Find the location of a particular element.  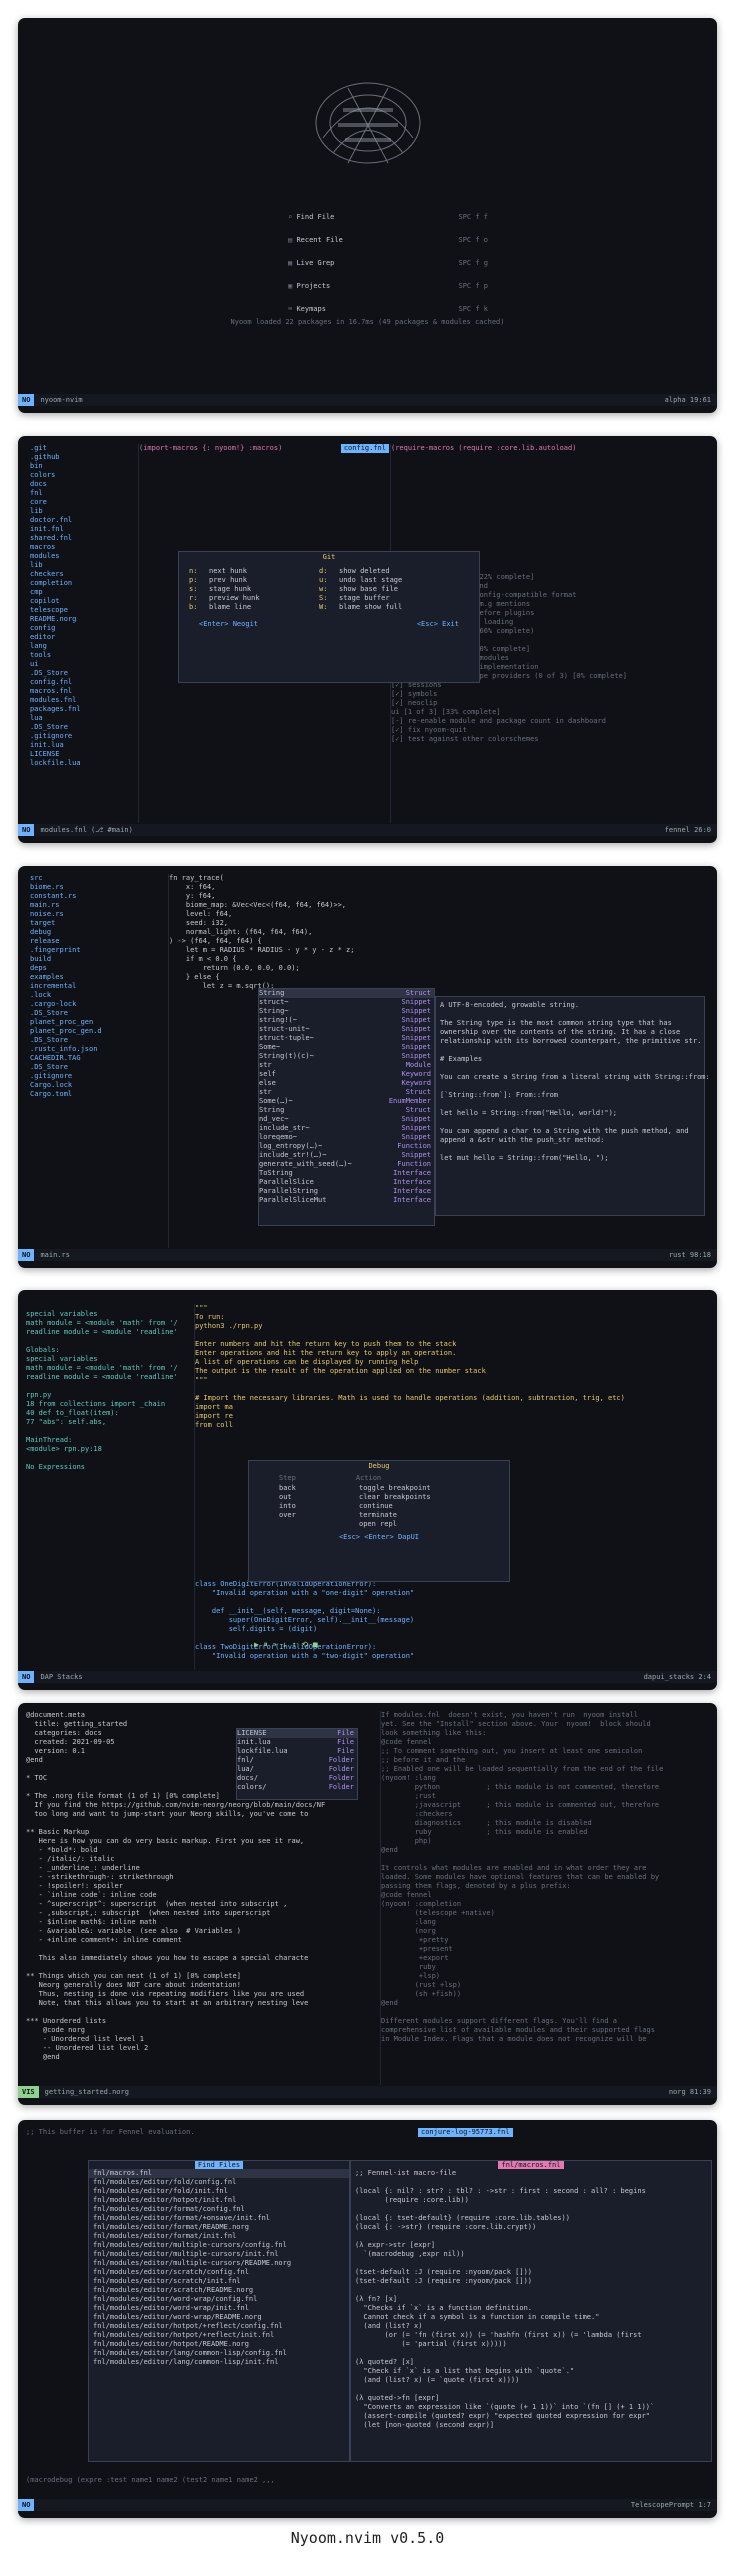

git-key-row: s: stage hunk w: show base file is located at coordinates (329, 589).